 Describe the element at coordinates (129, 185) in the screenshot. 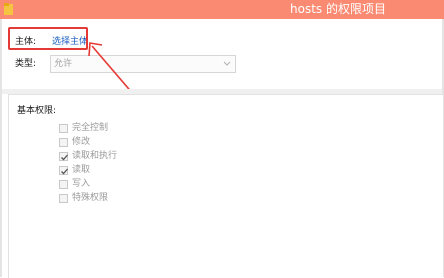

I see `permission-item-write: 写入` at that location.